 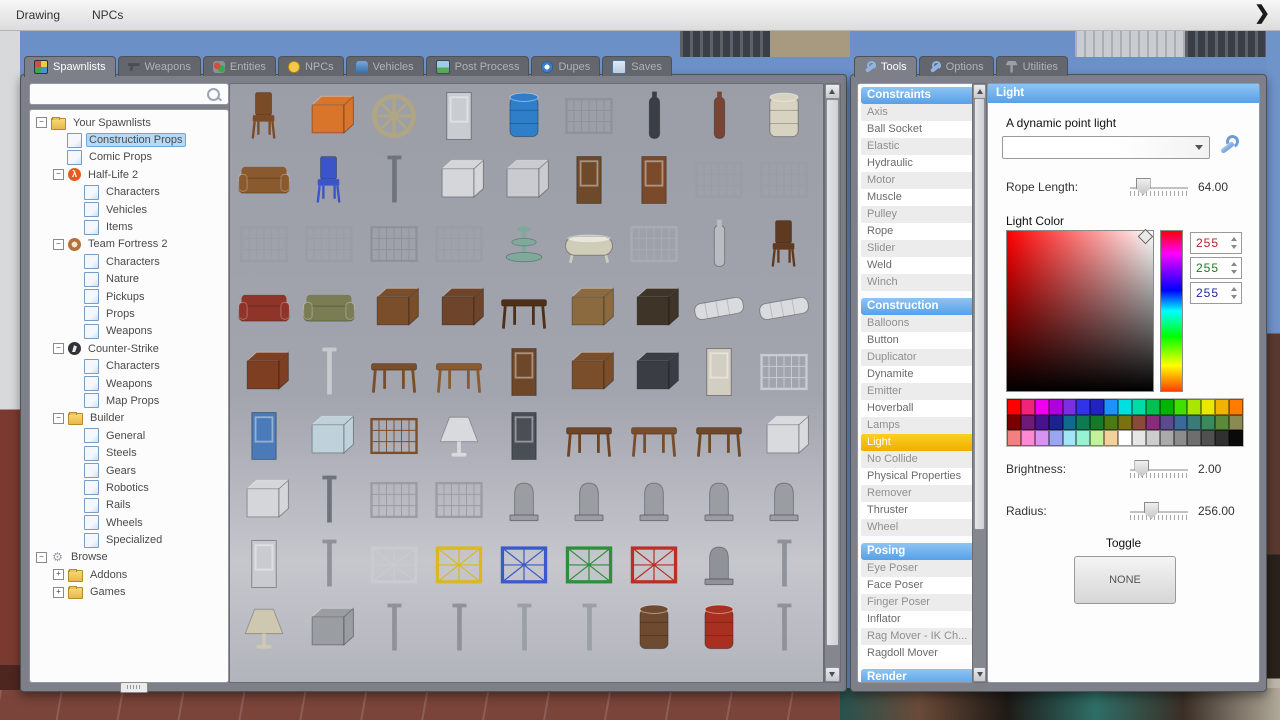 I want to click on spawnicon-mattress-b, so click(x=784, y=308).